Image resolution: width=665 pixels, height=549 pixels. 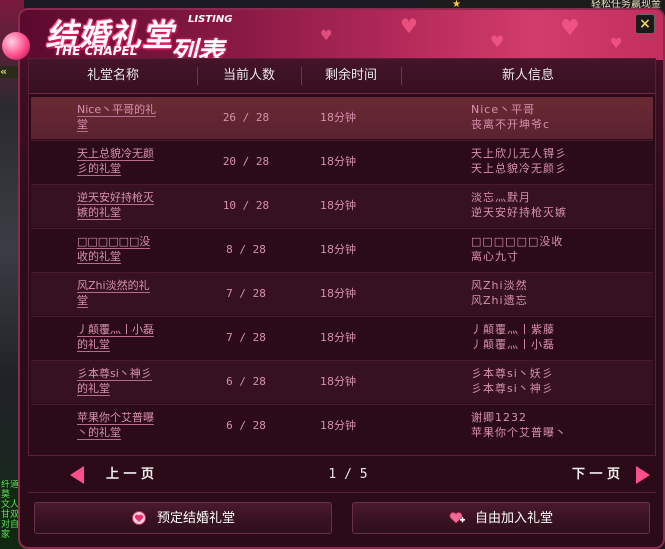 I want to click on join-chapel-button: 自由加入礼堂, so click(x=501, y=518).